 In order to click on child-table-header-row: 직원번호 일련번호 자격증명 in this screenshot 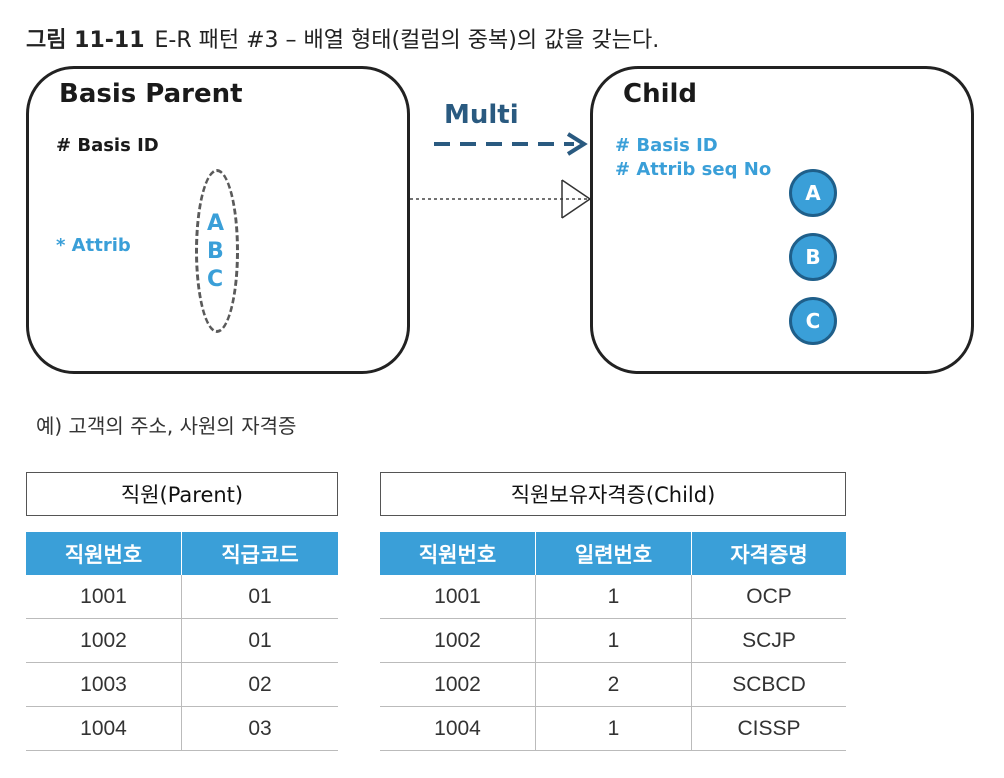, I will do `click(613, 553)`.